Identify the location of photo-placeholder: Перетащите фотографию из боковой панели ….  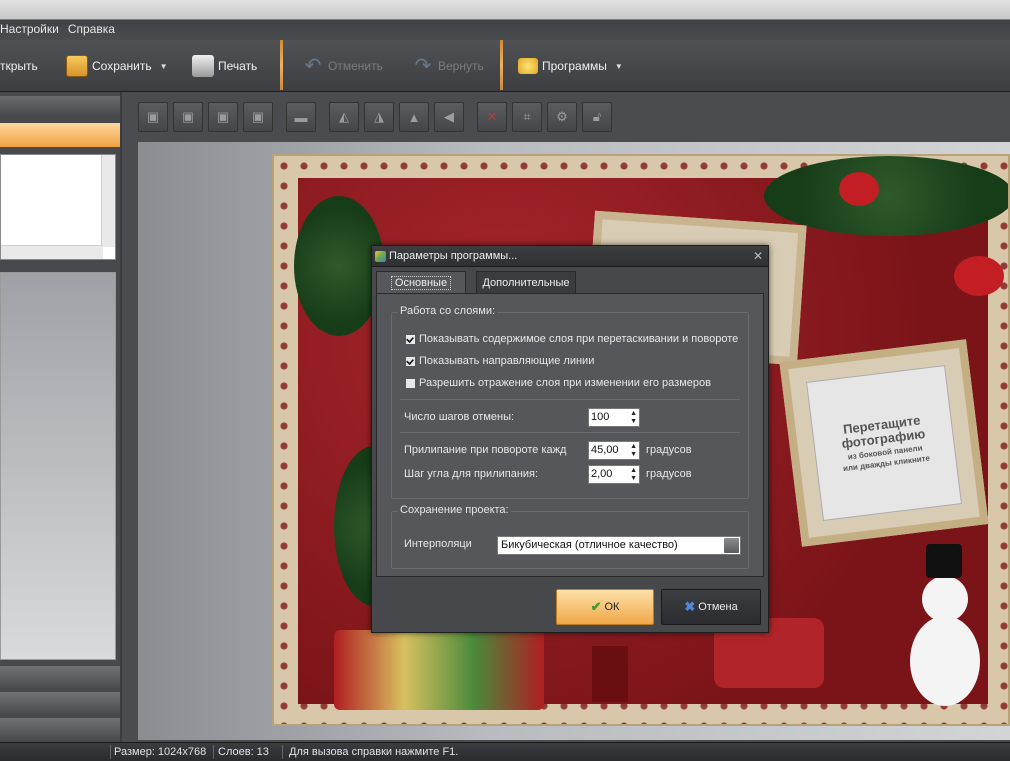
(884, 443).